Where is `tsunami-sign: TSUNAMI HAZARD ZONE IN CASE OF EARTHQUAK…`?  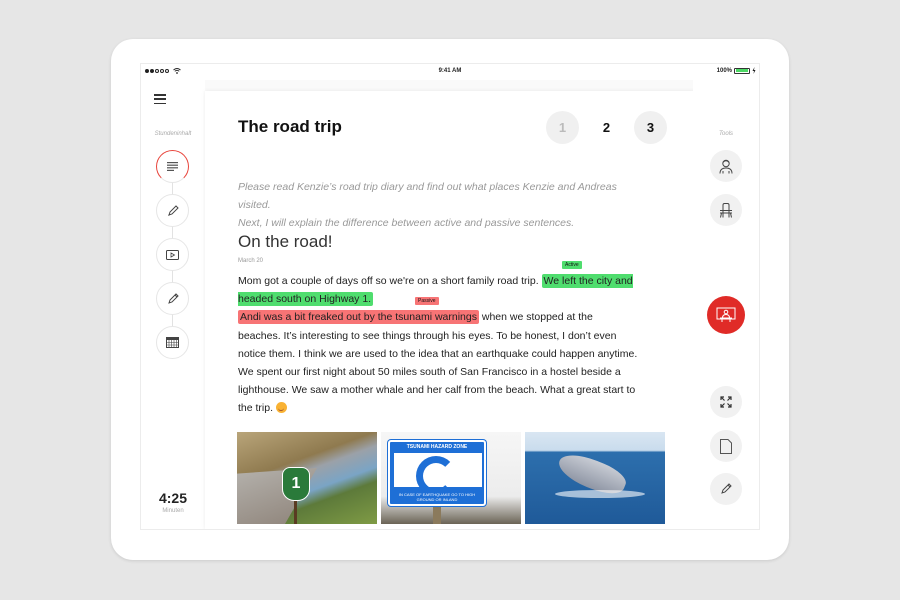 tsunami-sign: TSUNAMI HAZARD ZONE IN CASE OF EARTHQUAK… is located at coordinates (437, 473).